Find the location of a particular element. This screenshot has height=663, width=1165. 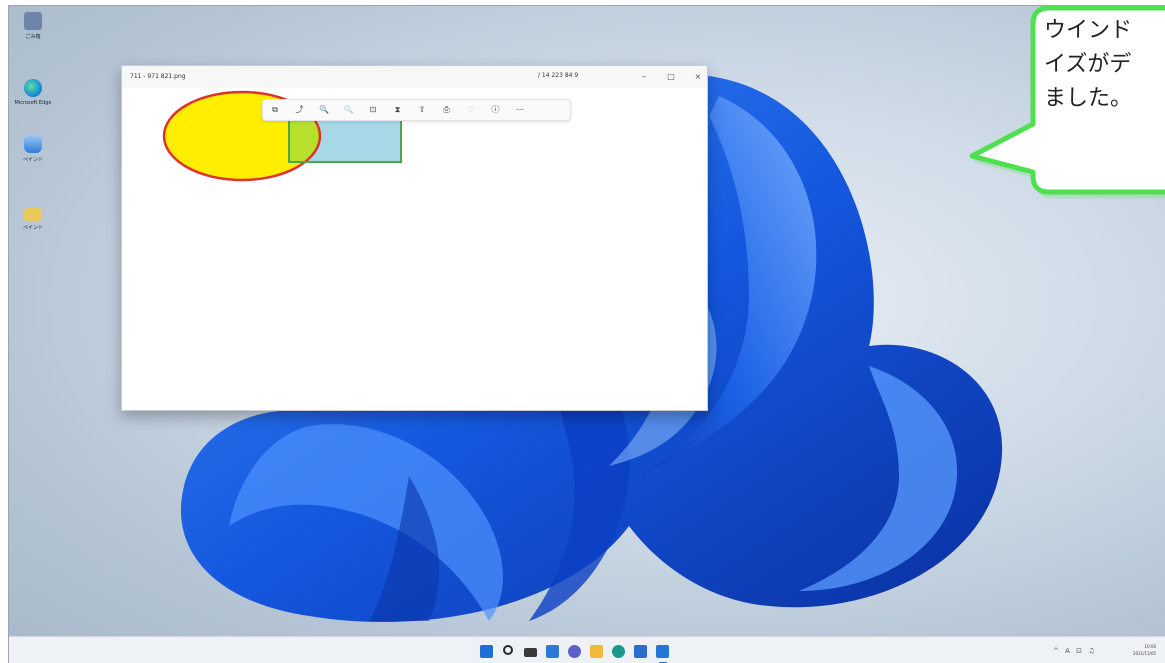

callout-bubble is located at coordinates (1067, 102).